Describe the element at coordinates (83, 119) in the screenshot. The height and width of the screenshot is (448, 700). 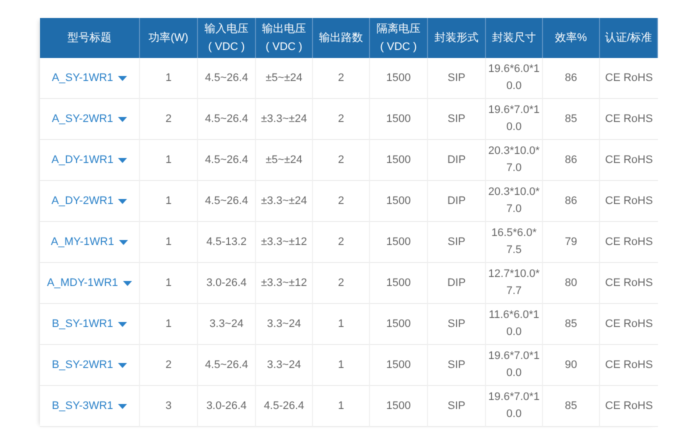
I see `model-link: A_SY-2WR1` at that location.